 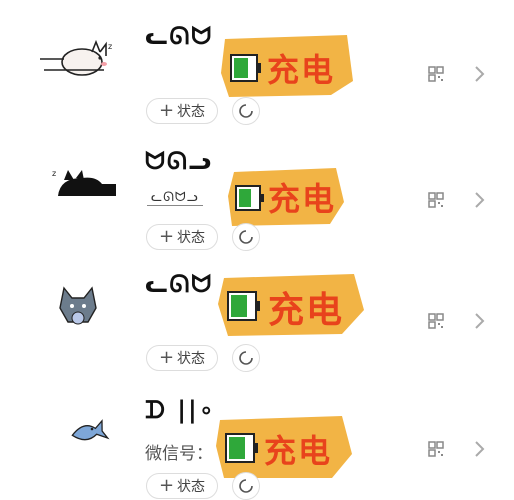 I want to click on contact-name: ᗢᘏᓗ, so click(x=179, y=161).